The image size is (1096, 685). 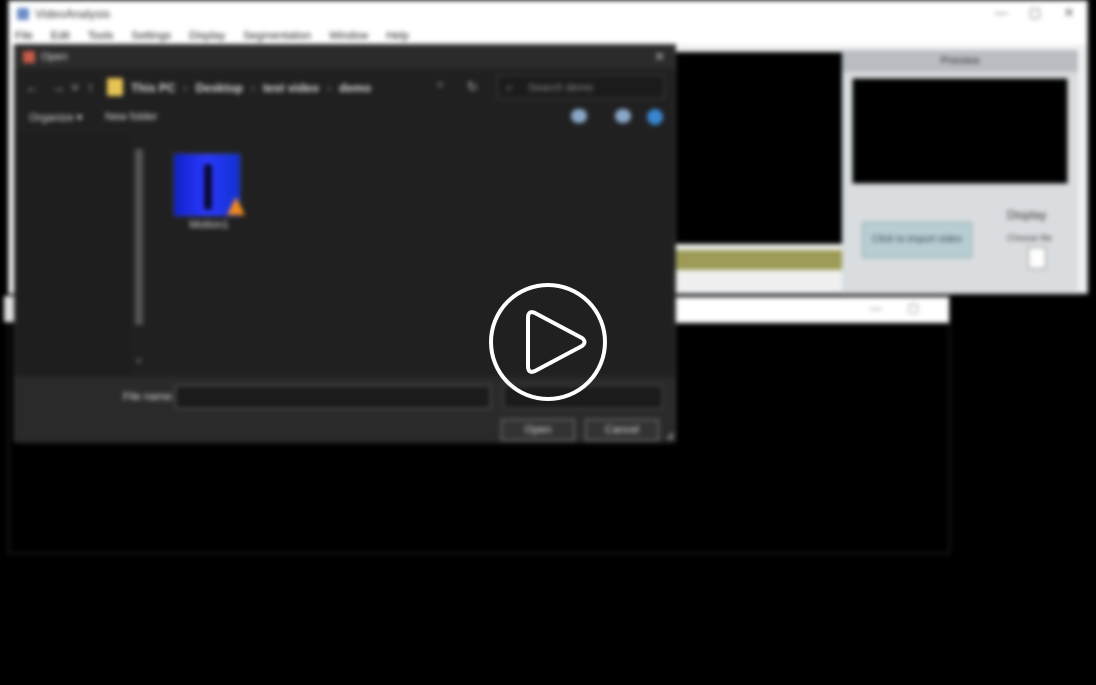 What do you see at coordinates (139, 361) in the screenshot?
I see `scroll-down-icon: ▼` at bounding box center [139, 361].